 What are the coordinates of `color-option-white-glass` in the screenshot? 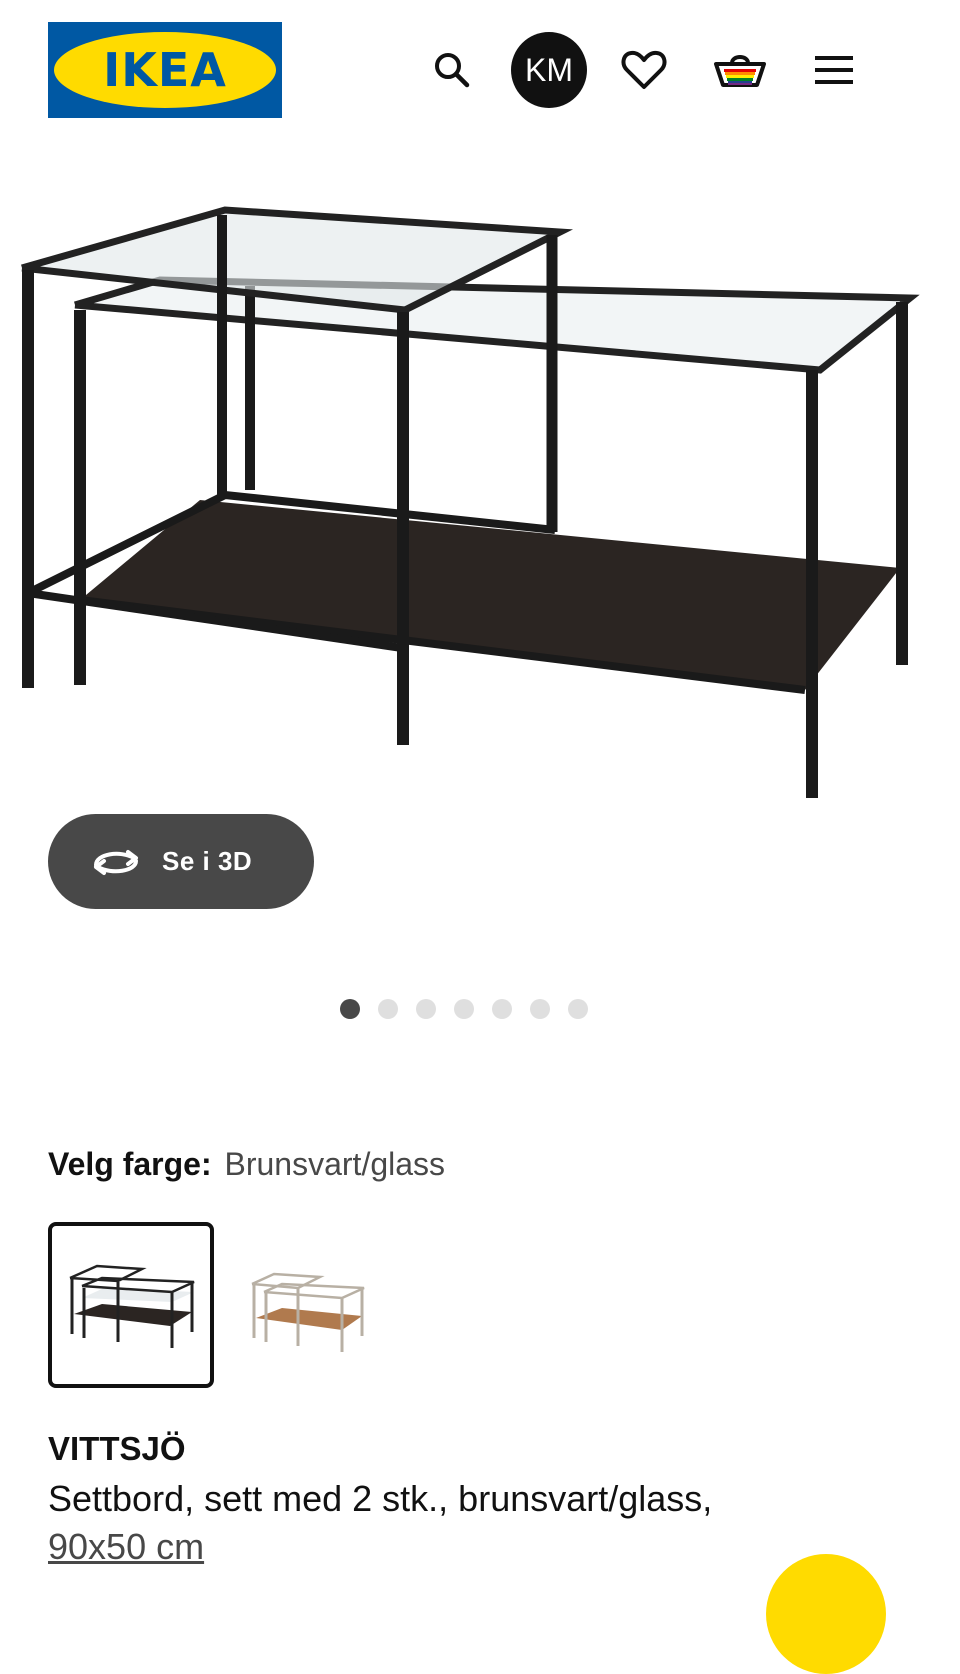 It's located at (307, 1305).